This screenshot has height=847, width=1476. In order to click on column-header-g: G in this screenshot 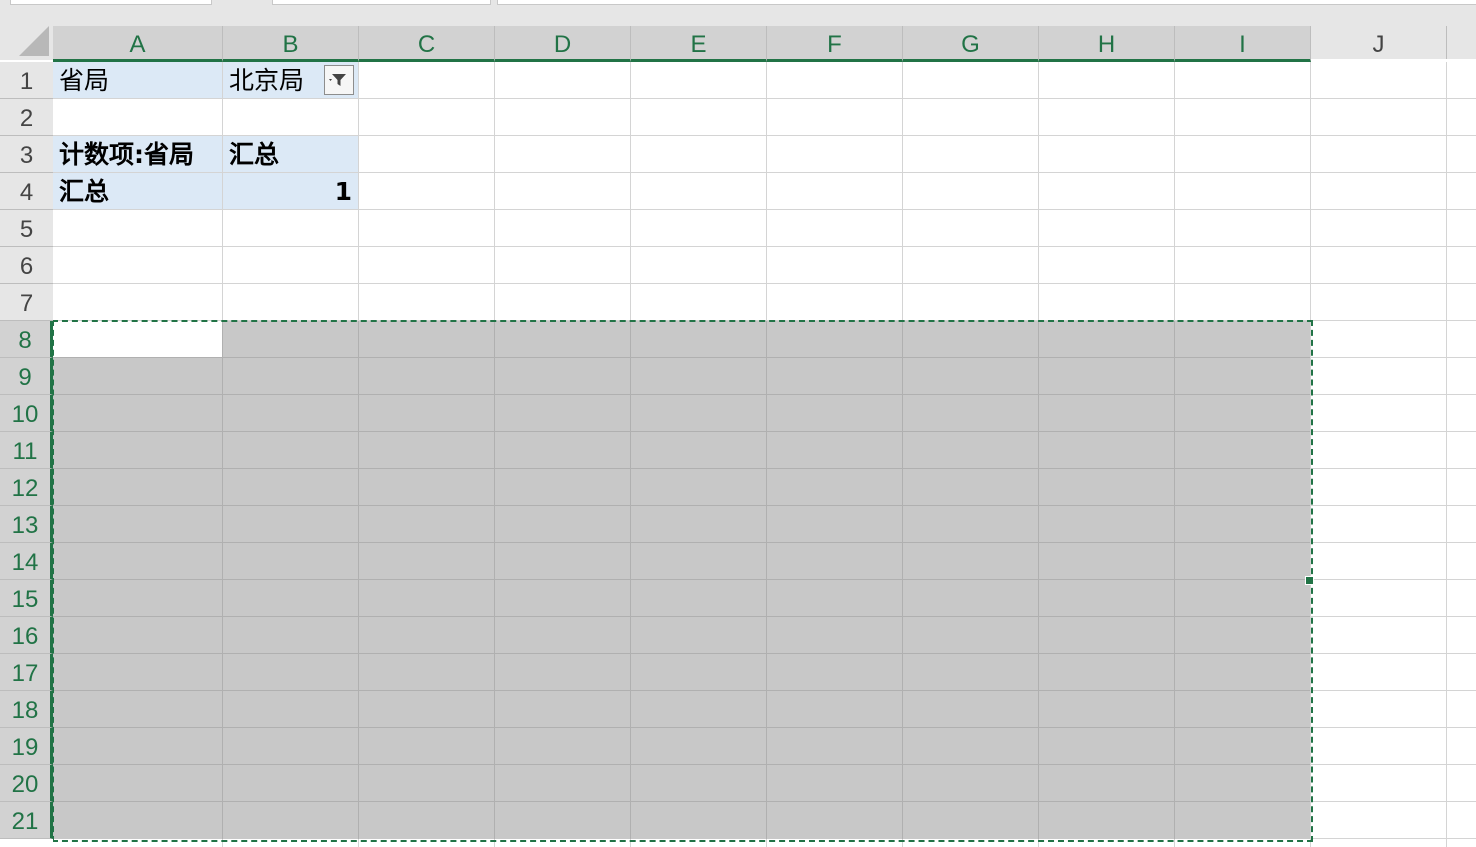, I will do `click(971, 44)`.